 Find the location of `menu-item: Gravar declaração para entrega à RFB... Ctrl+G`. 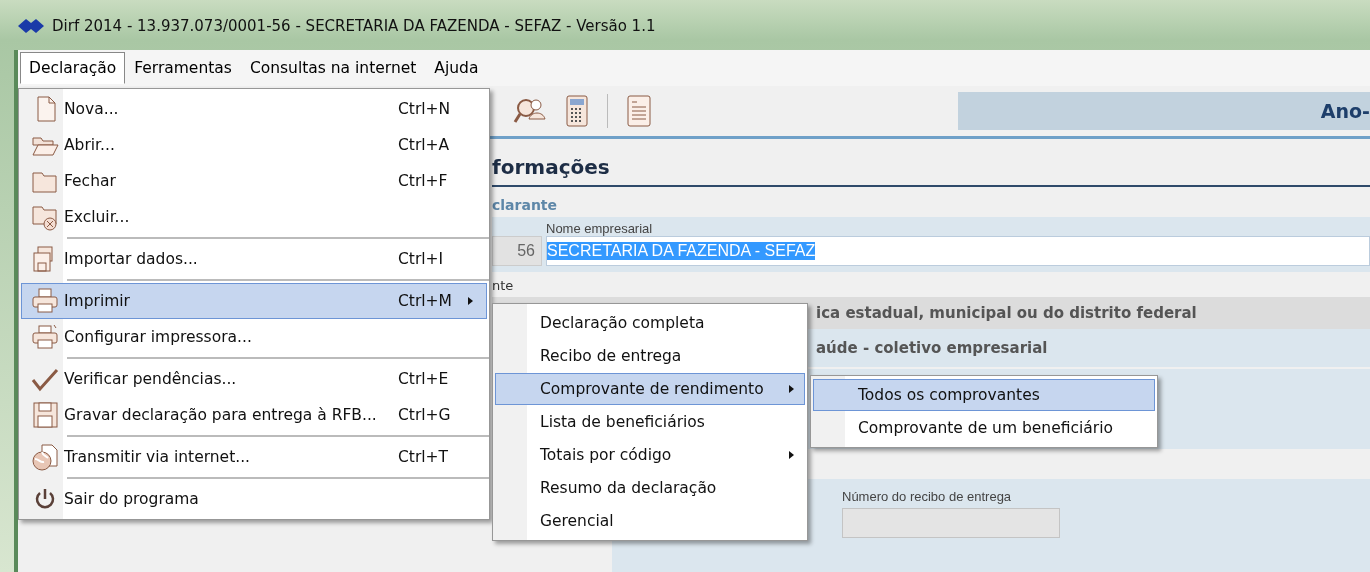

menu-item: Gravar declaração para entrega à RFB... Ctrl+G is located at coordinates (254, 415).